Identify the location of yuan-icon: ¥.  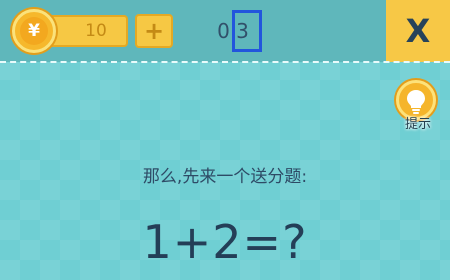
(34, 31).